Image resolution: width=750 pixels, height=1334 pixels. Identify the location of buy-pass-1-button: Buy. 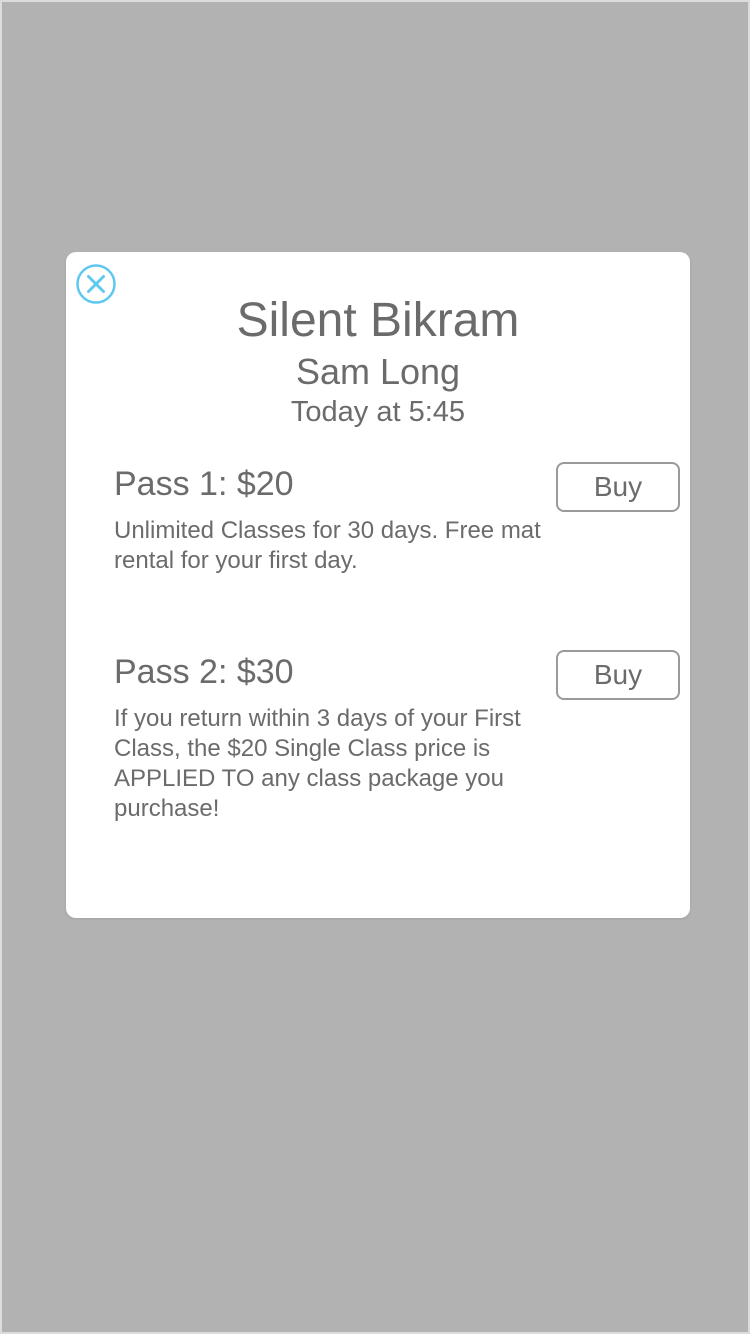
(618, 487).